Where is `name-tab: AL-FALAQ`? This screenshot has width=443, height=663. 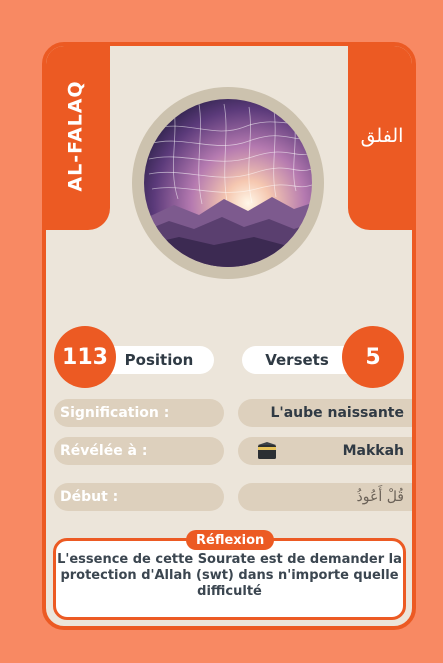
name-tab: AL-FALAQ is located at coordinates (78, 138).